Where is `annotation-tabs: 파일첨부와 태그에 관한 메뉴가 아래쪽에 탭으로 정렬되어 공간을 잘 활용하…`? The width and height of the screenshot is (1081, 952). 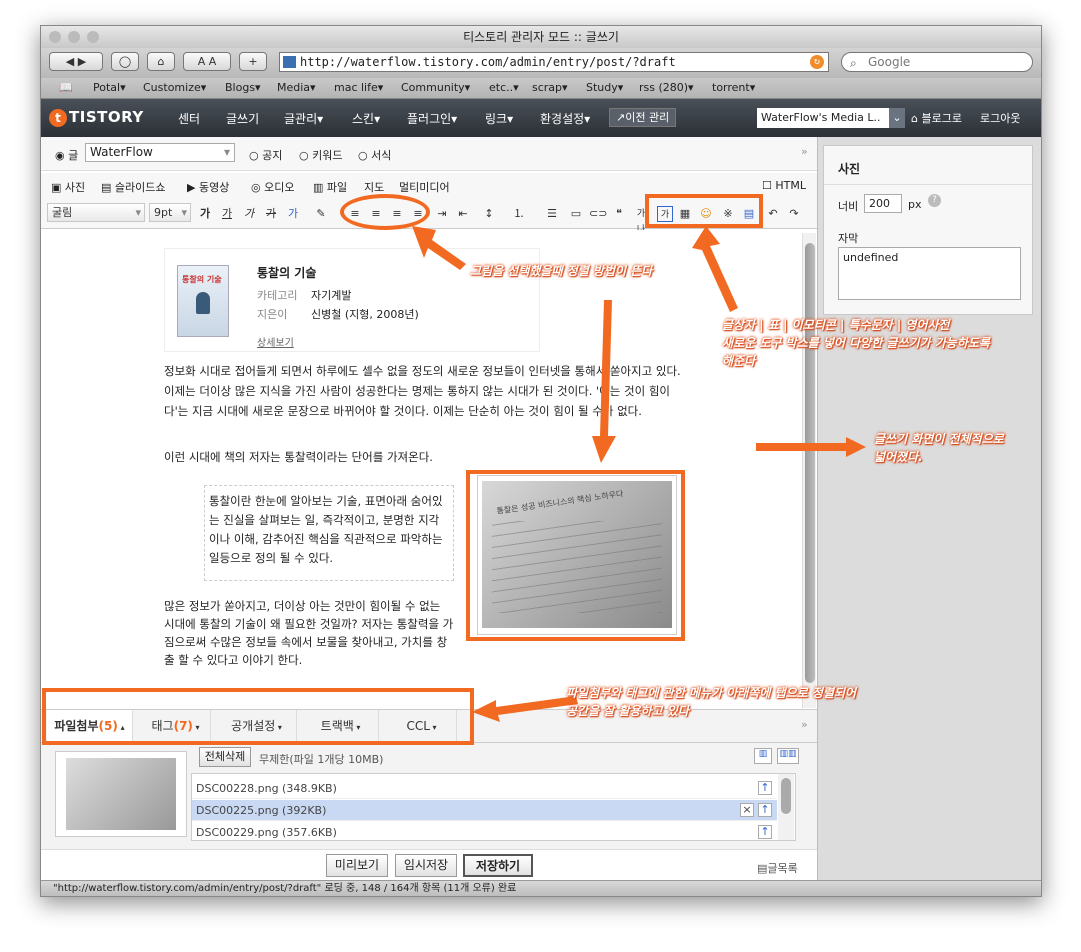
annotation-tabs: 파일첨부와 태그에 관한 메뉴가 아래쪽에 탭으로 정렬되어 공간을 잘 활용하… is located at coordinates (711, 702).